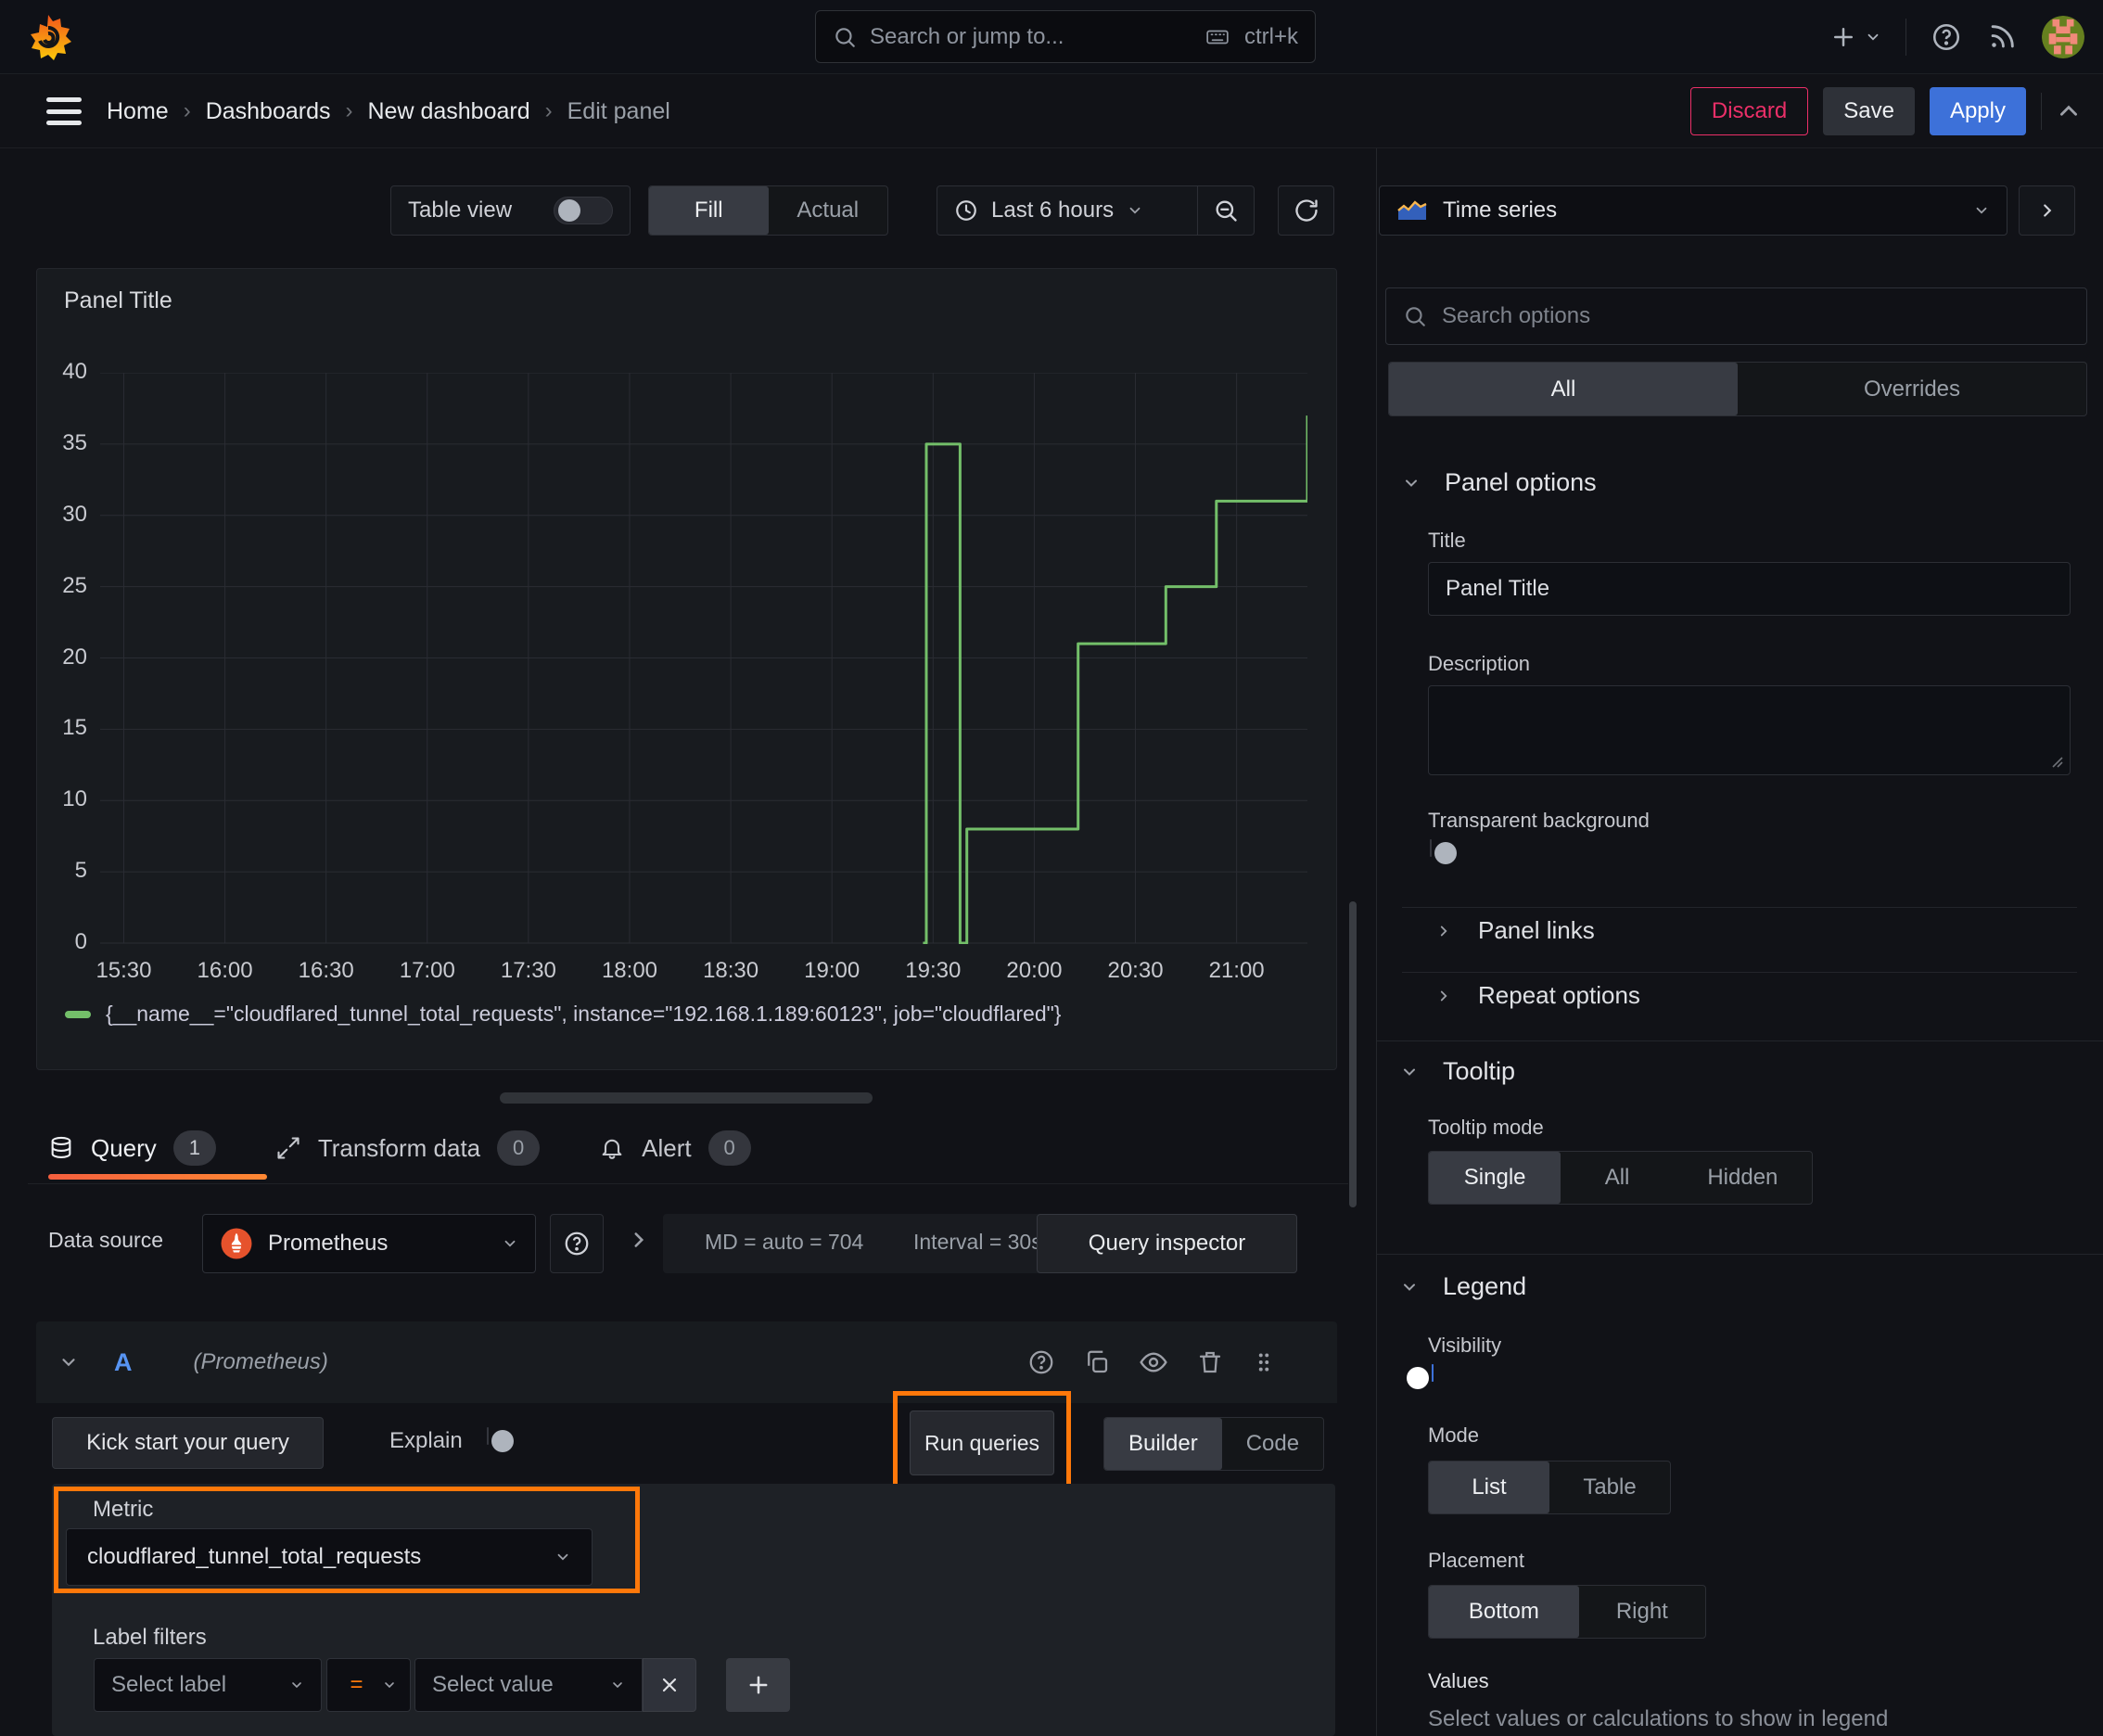 The image size is (2103, 1736). What do you see at coordinates (64, 111) in the screenshot?
I see `menu-toggle-icon` at bounding box center [64, 111].